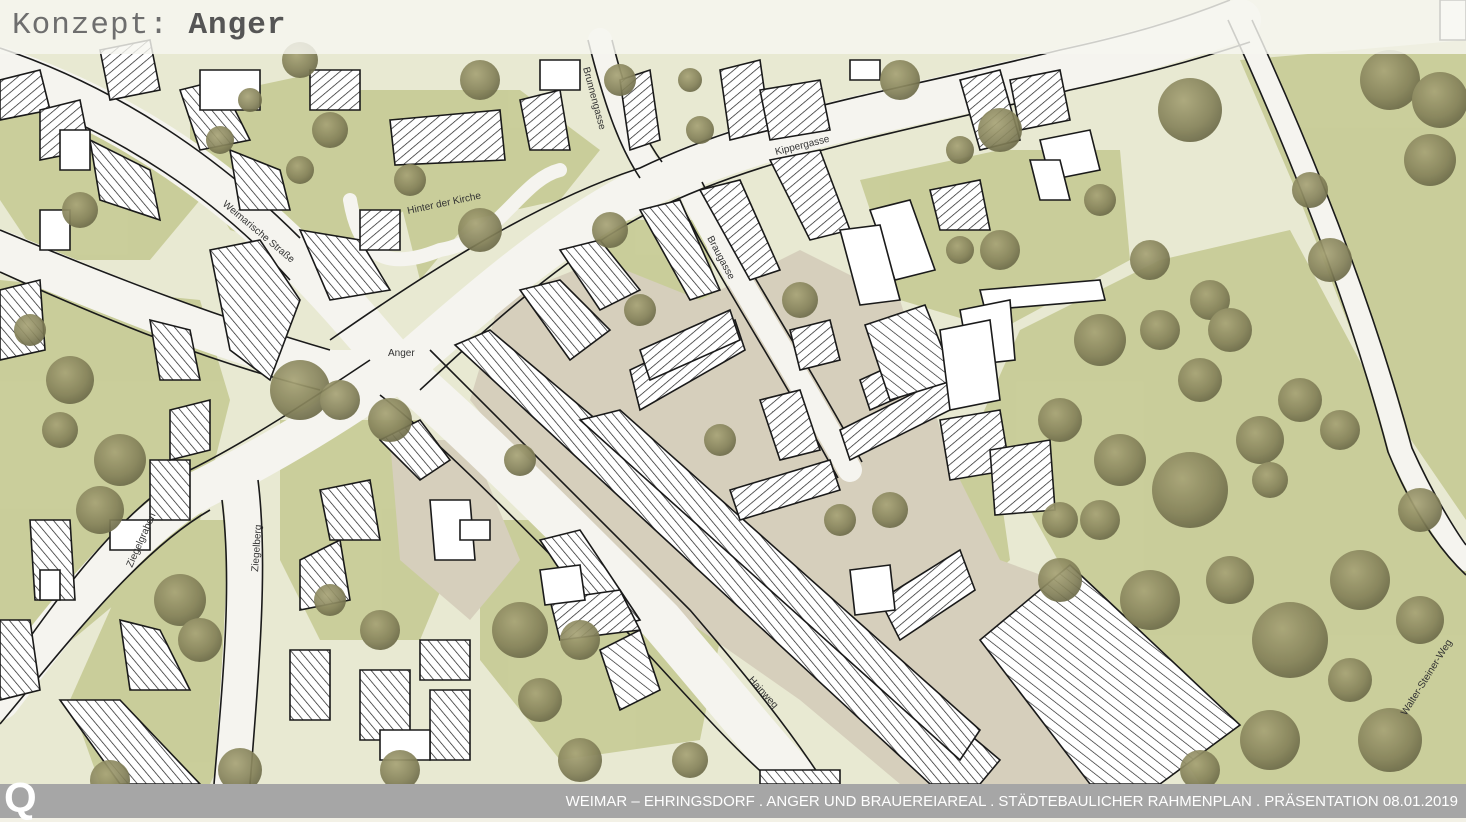 The height and width of the screenshot is (822, 1466). I want to click on title-prefix: Konzept:, so click(90, 25).